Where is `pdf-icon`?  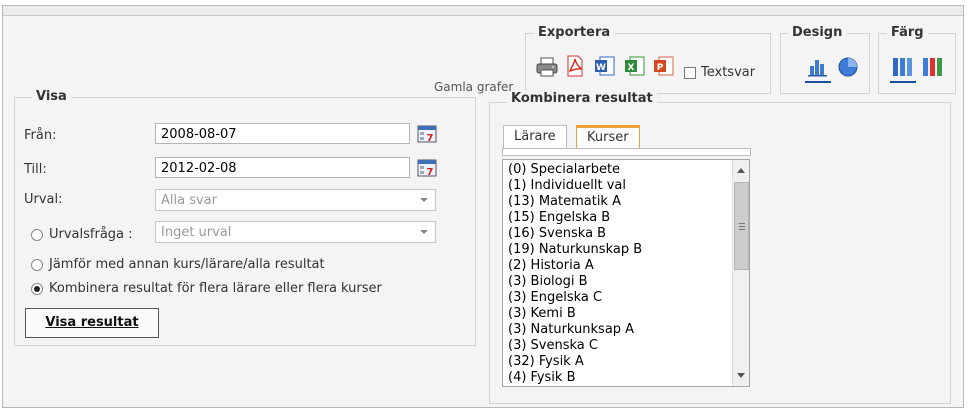
pdf-icon is located at coordinates (575, 66).